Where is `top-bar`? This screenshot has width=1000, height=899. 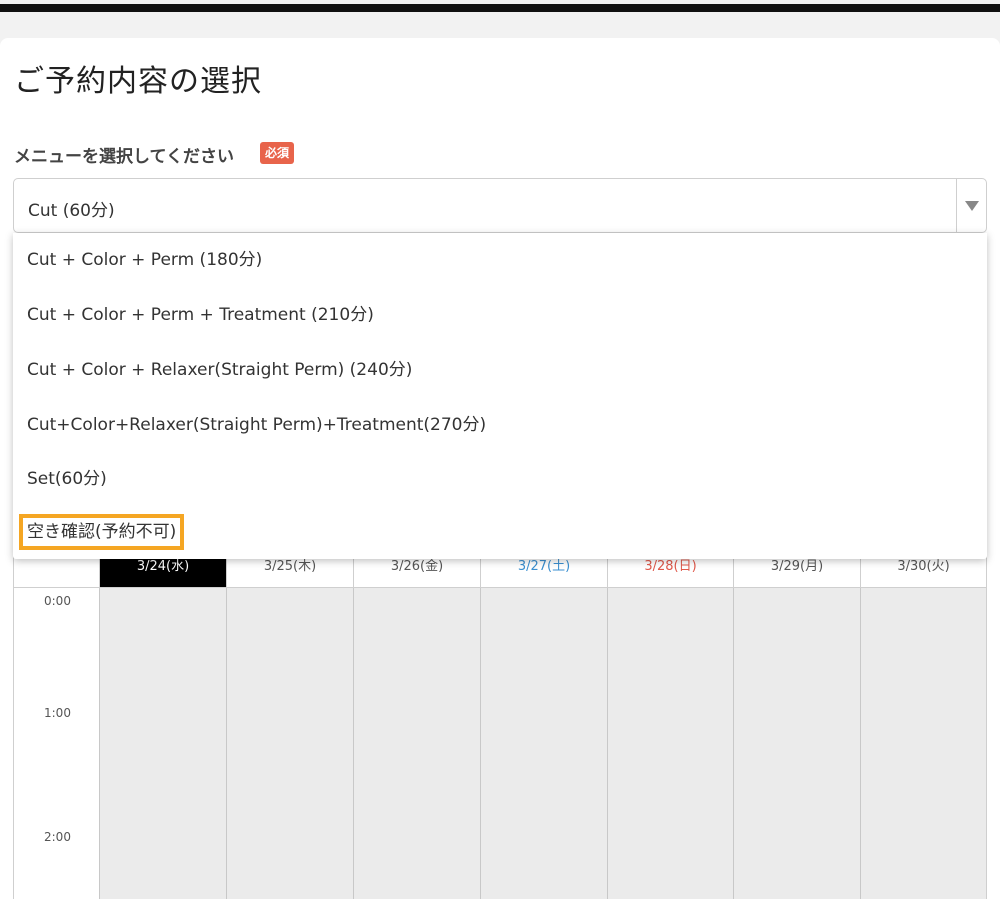 top-bar is located at coordinates (500, 8).